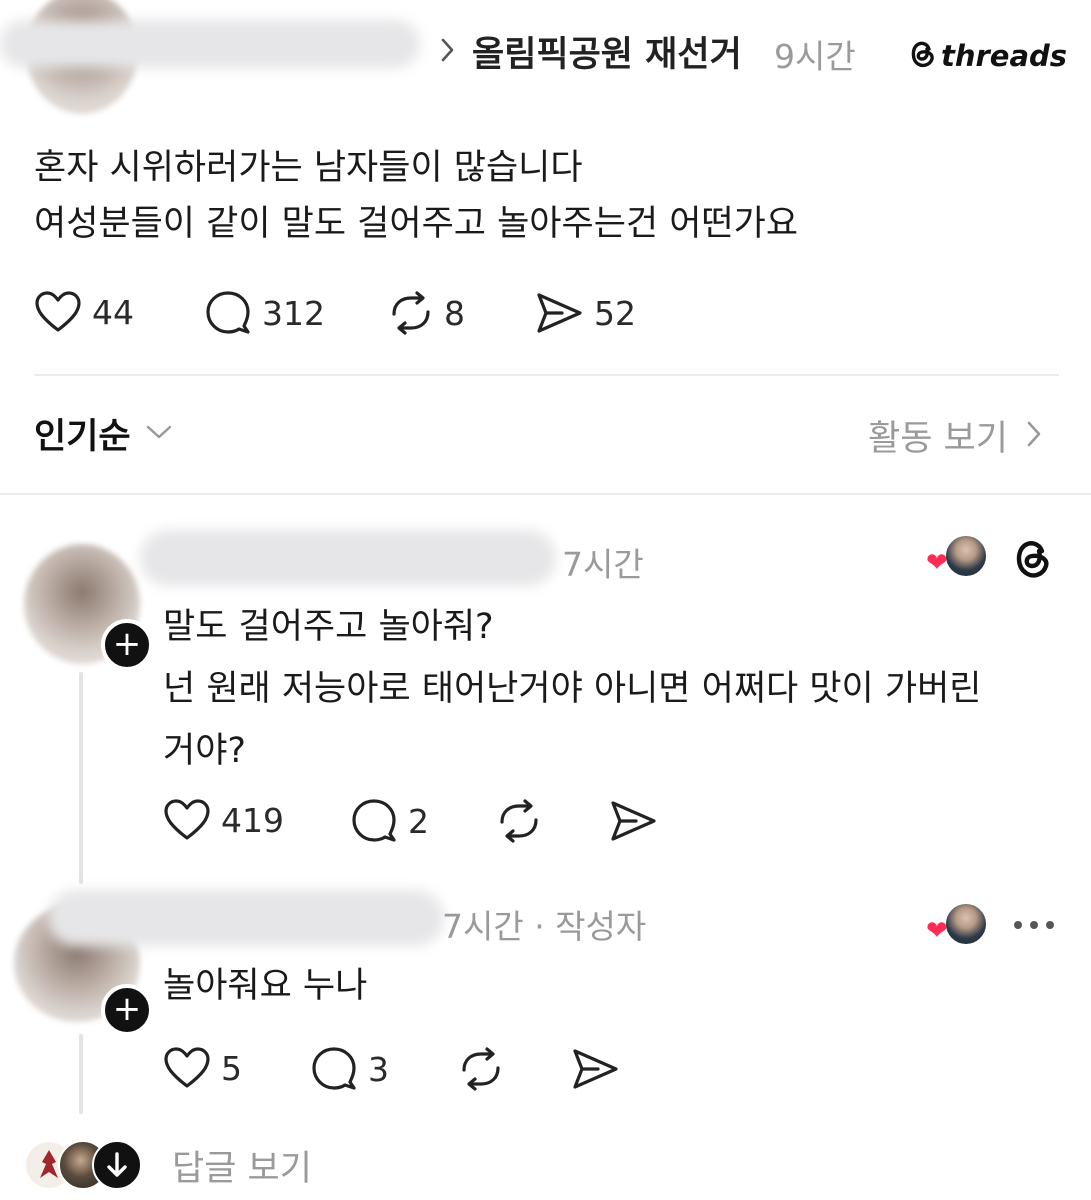 The image size is (1091, 1200). I want to click on repost-button: 8, so click(425, 313).